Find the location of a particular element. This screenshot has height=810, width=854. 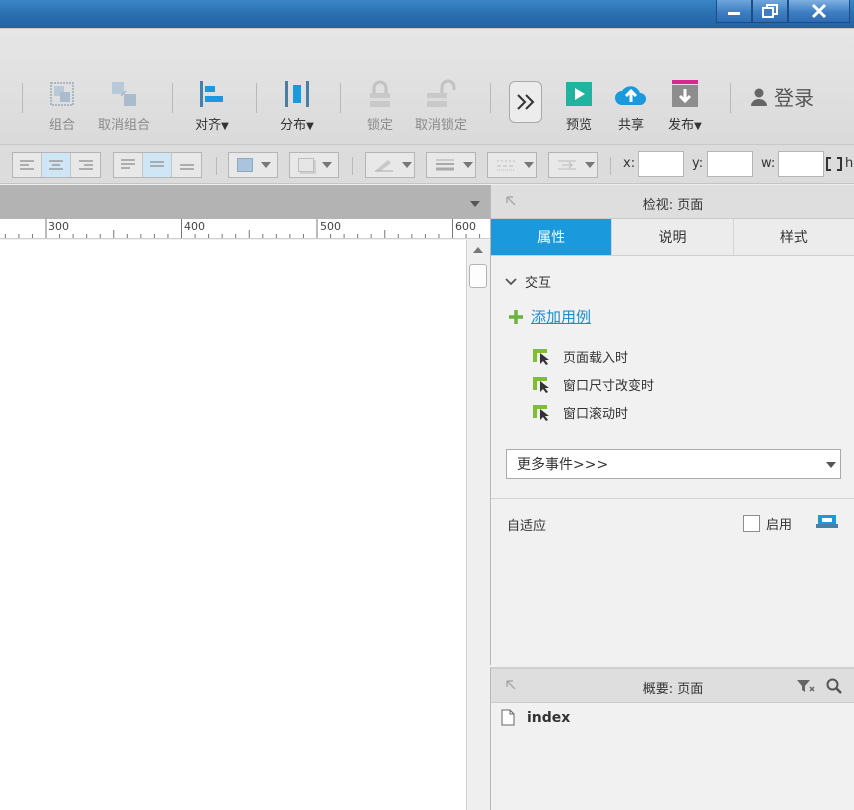

text-align-right-button is located at coordinates (85, 165).